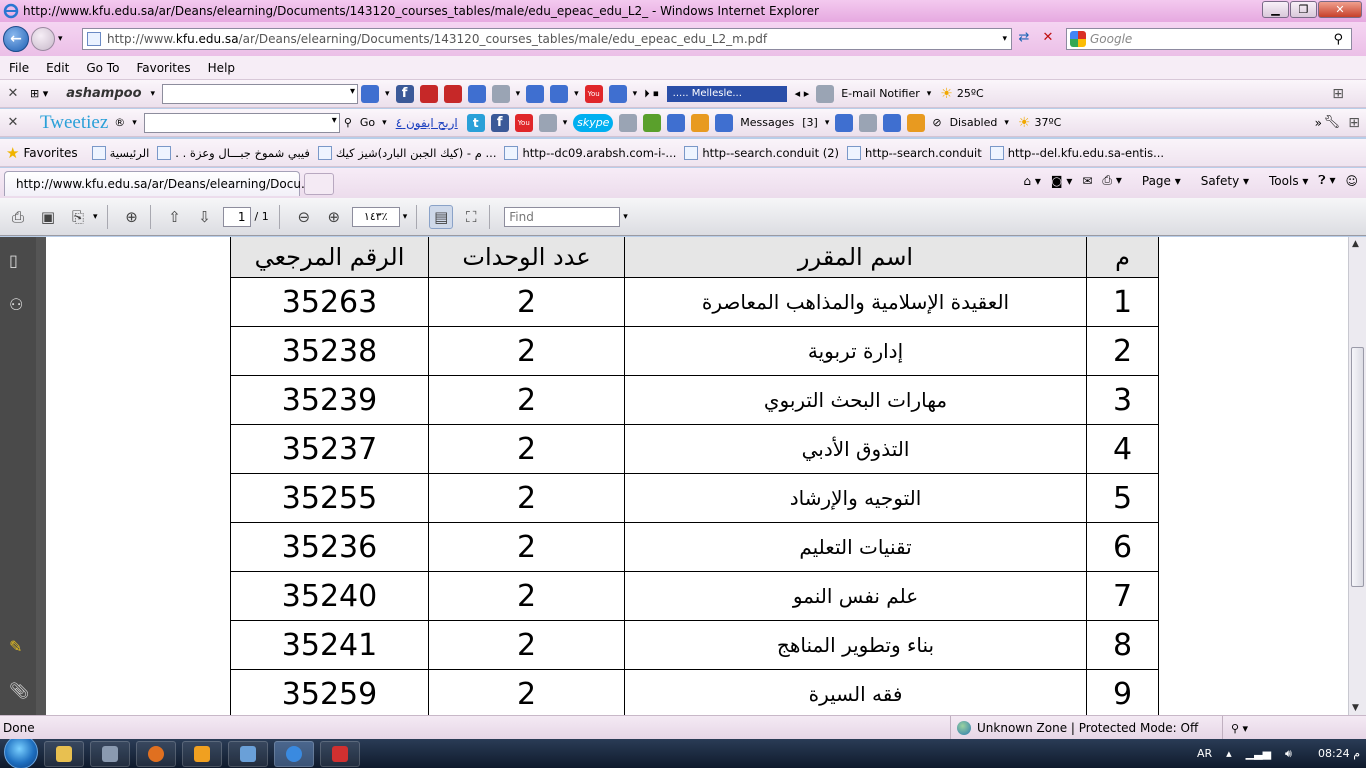  I want to click on toolbar2-search-icon: ⚲, so click(348, 122).